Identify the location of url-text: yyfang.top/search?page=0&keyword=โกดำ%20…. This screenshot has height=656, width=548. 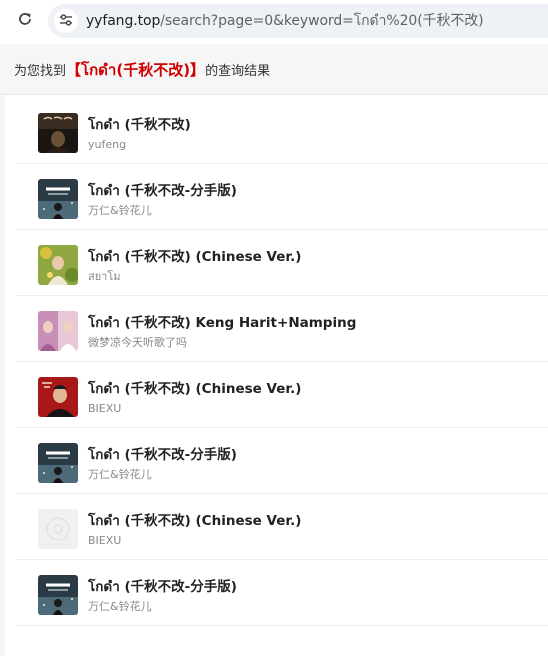
(285, 21).